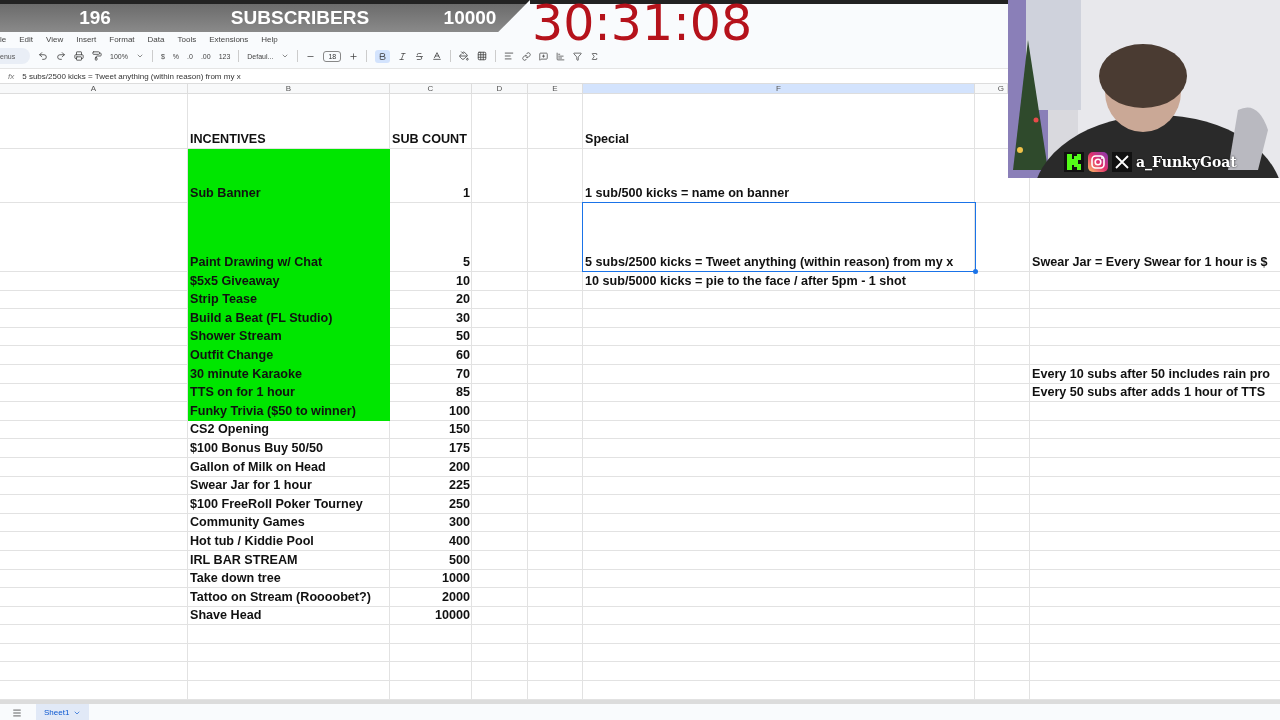 This screenshot has height=720, width=1280. I want to click on function-label: fx, so click(11, 76).